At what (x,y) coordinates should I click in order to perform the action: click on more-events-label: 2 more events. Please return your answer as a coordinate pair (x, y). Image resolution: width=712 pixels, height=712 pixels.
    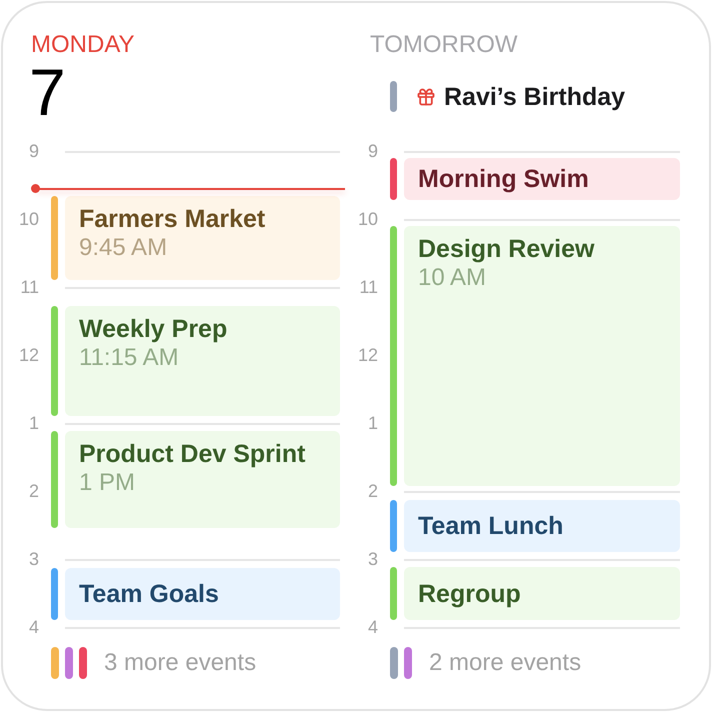
    Looking at the image, I should click on (505, 663).